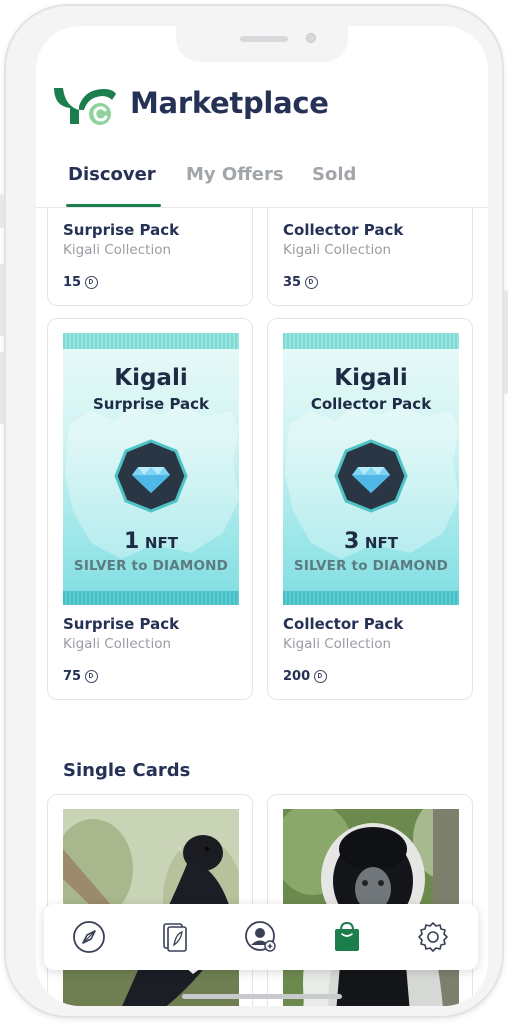 The width and height of the screenshot is (512, 1024). I want to click on card-price: 35, so click(301, 282).